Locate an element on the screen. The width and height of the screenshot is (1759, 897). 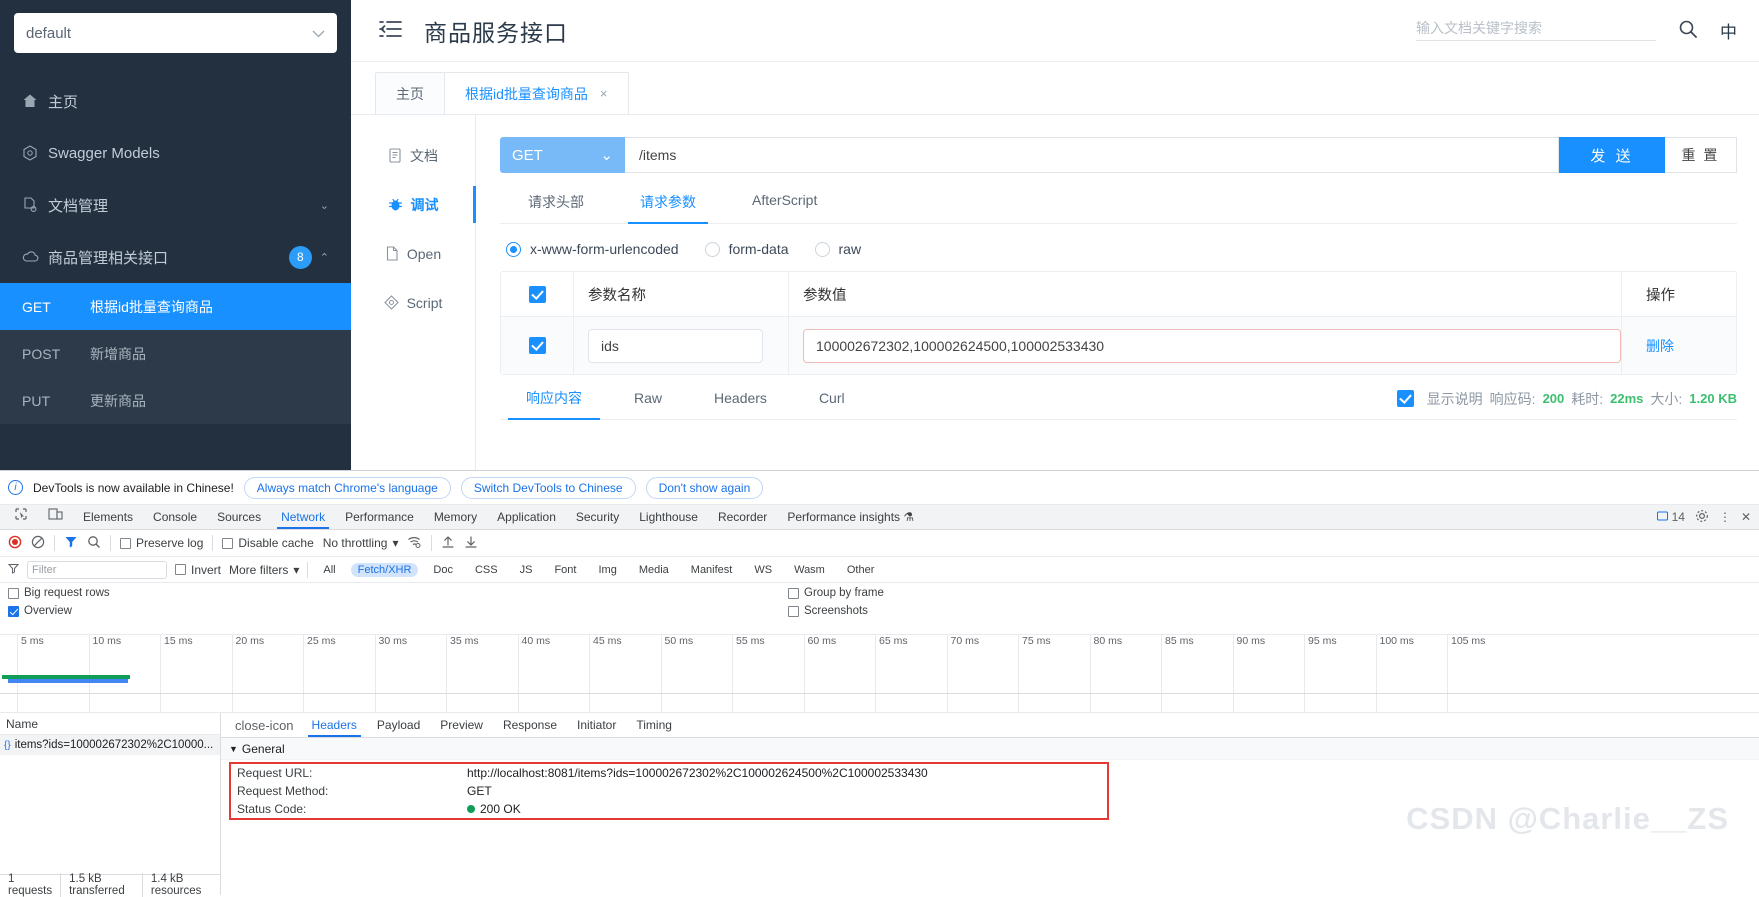
param-value-input: 100002672302,100002624500,100002533430 is located at coordinates (1212, 345).